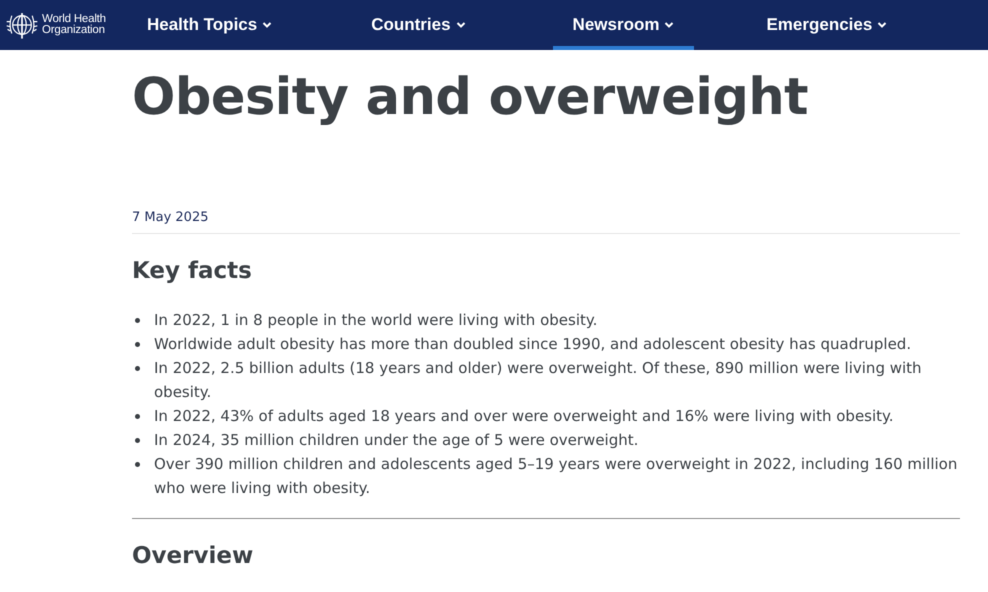 The image size is (988, 592). What do you see at coordinates (209, 25) in the screenshot?
I see `nav-menu-item: Health Topics` at bounding box center [209, 25].